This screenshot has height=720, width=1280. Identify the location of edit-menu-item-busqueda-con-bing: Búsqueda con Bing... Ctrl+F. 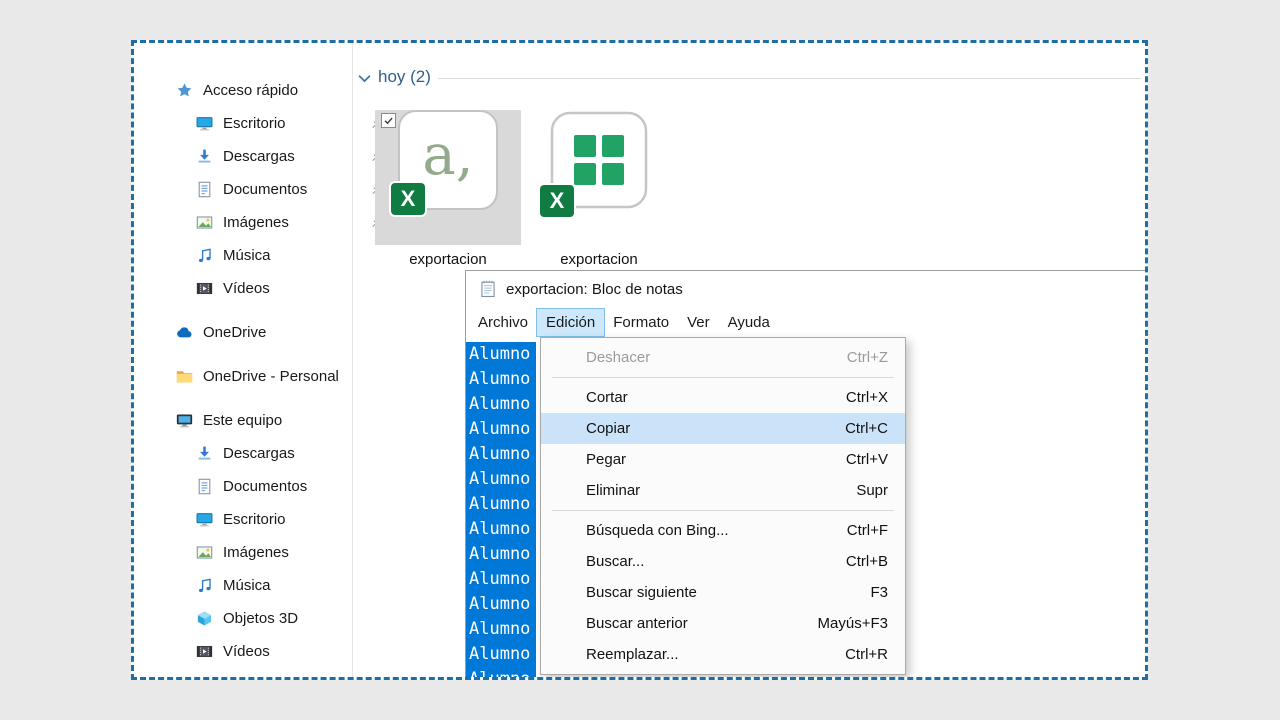
(723, 530).